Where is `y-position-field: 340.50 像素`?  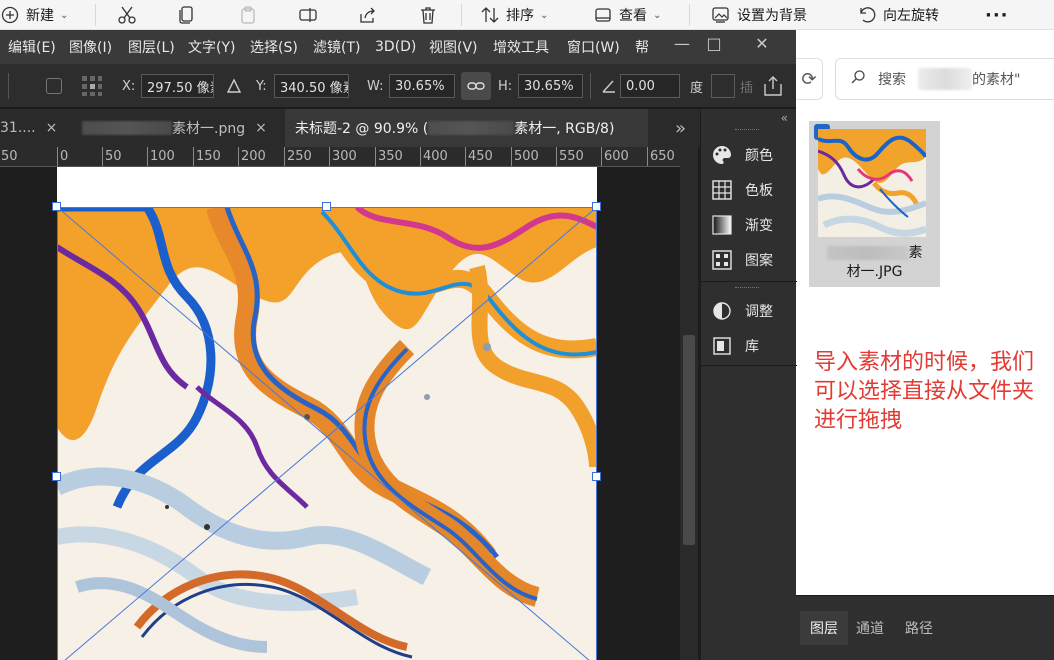 y-position-field: 340.50 像素 is located at coordinates (311, 86).